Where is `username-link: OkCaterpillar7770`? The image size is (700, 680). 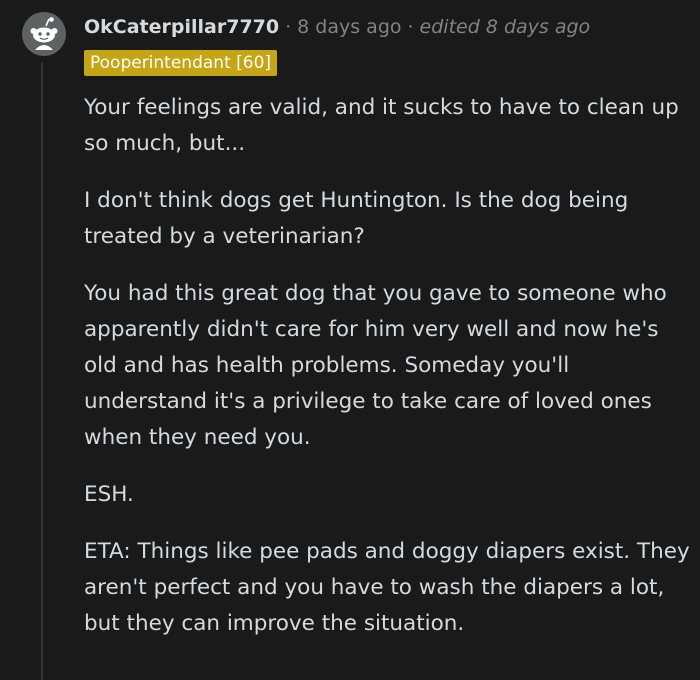 username-link: OkCaterpillar7770 is located at coordinates (181, 27).